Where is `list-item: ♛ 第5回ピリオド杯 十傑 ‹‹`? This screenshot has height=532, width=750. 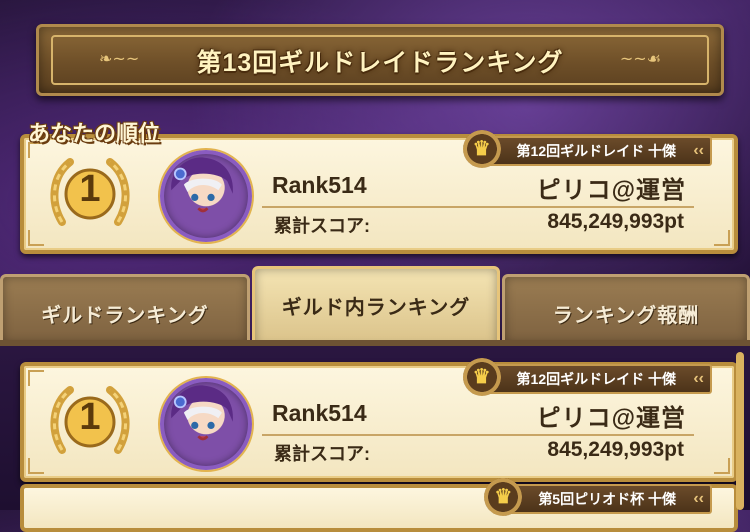 list-item: ♛ 第5回ピリオド杯 十傑 ‹‹ is located at coordinates (379, 505).